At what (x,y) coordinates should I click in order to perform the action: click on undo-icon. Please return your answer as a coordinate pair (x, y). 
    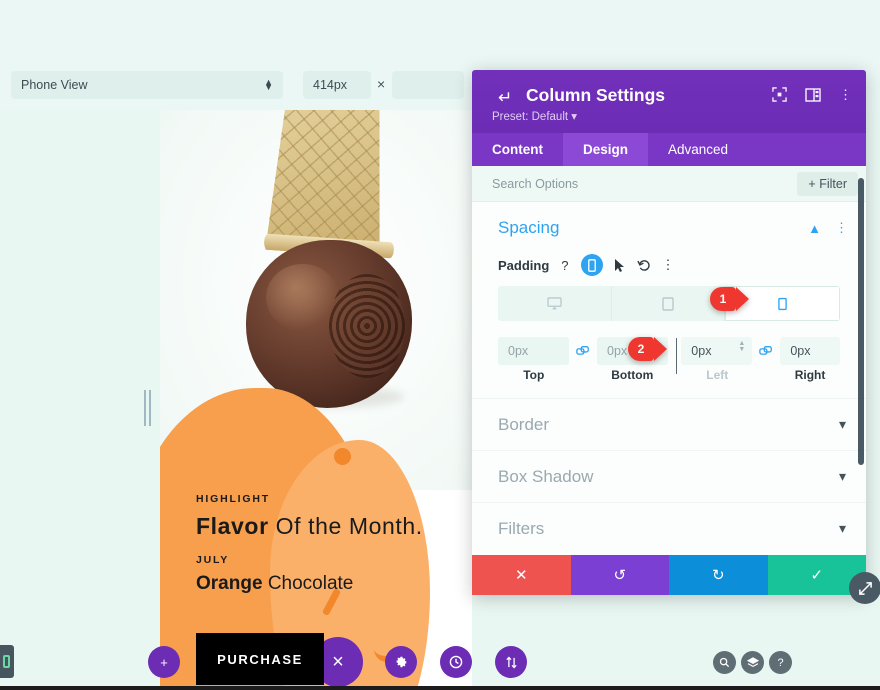
    Looking at the image, I should click on (643, 265).